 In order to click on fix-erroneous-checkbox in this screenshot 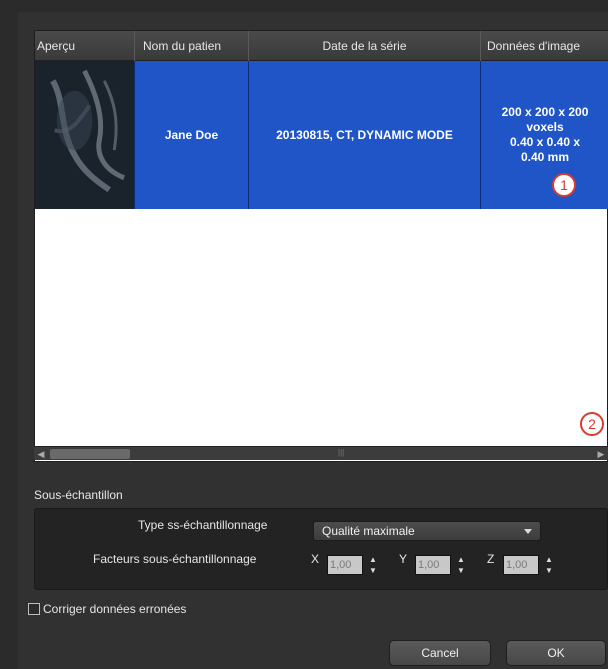, I will do `click(34, 609)`.